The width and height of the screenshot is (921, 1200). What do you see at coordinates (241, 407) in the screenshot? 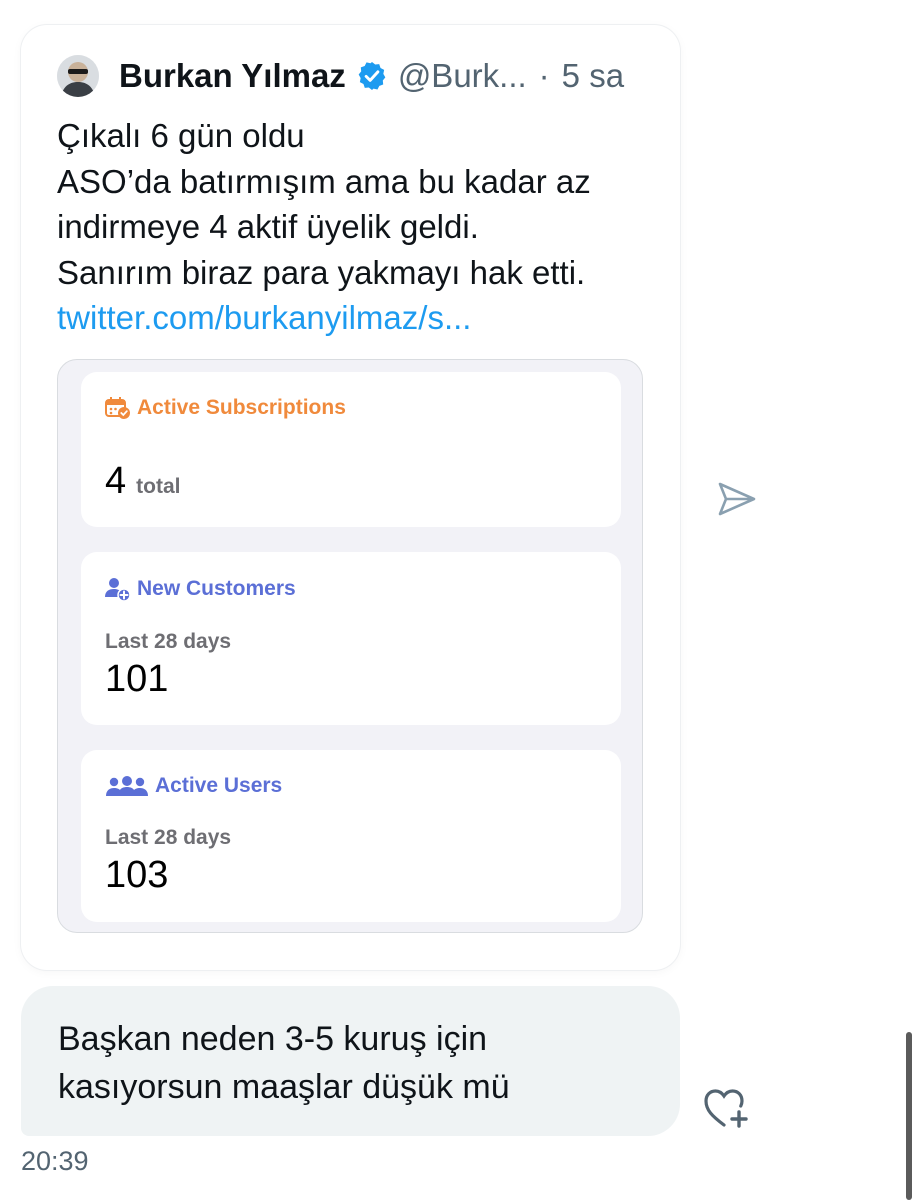
I see `active-subscriptions-label: Active Subscriptions` at bounding box center [241, 407].